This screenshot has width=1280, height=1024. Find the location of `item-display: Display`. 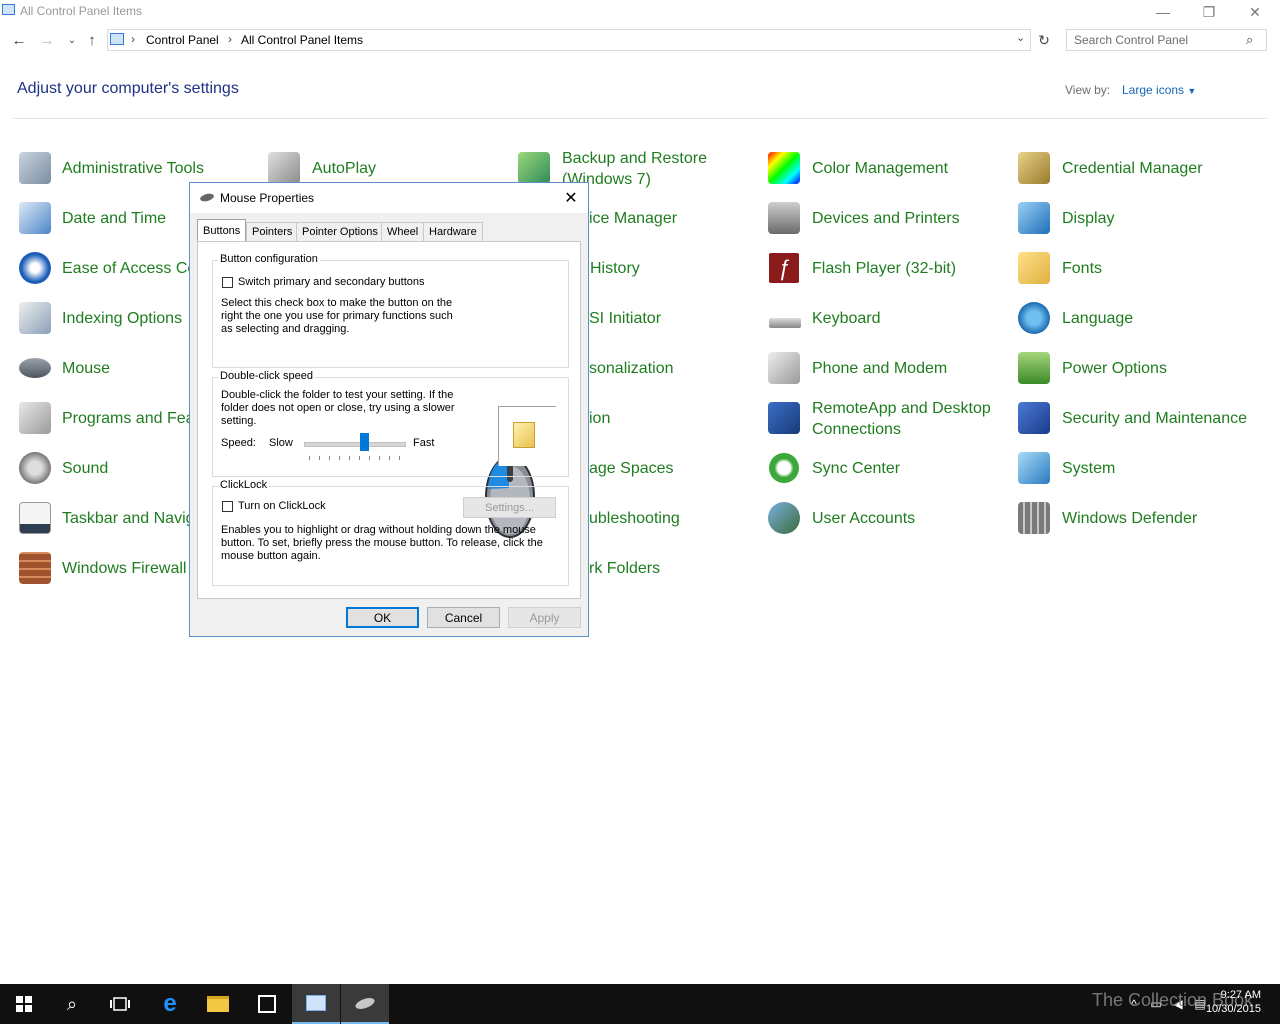

item-display: Display is located at coordinates (1088, 218).